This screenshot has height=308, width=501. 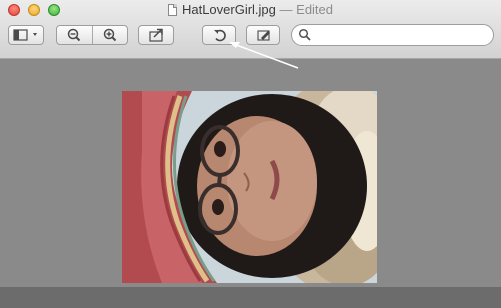 I want to click on search-icon, so click(x=304, y=34).